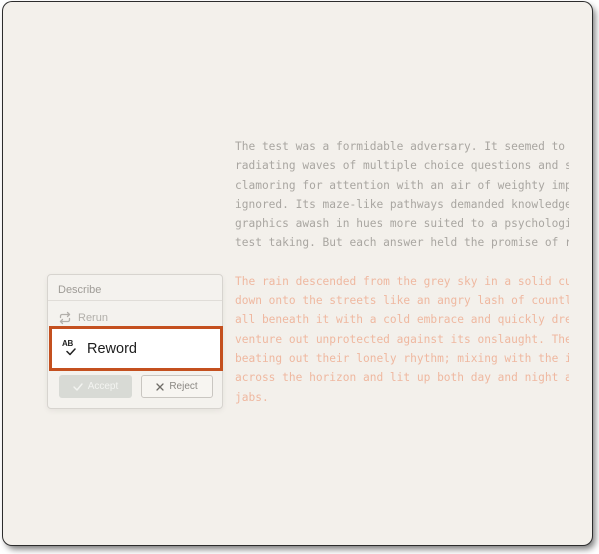 This screenshot has height=554, width=599. Describe the element at coordinates (70, 348) in the screenshot. I see `spellcheck-icon: AB` at that location.